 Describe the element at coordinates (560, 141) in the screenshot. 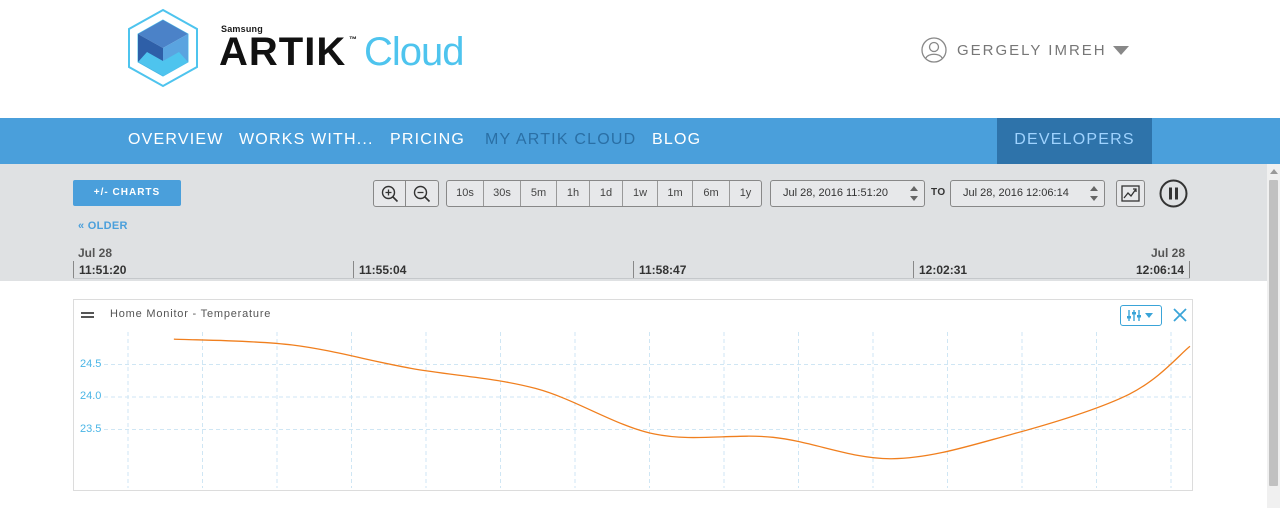

I see `nav-item-my-artik-cloud: MY ARTIK CLOUD` at that location.